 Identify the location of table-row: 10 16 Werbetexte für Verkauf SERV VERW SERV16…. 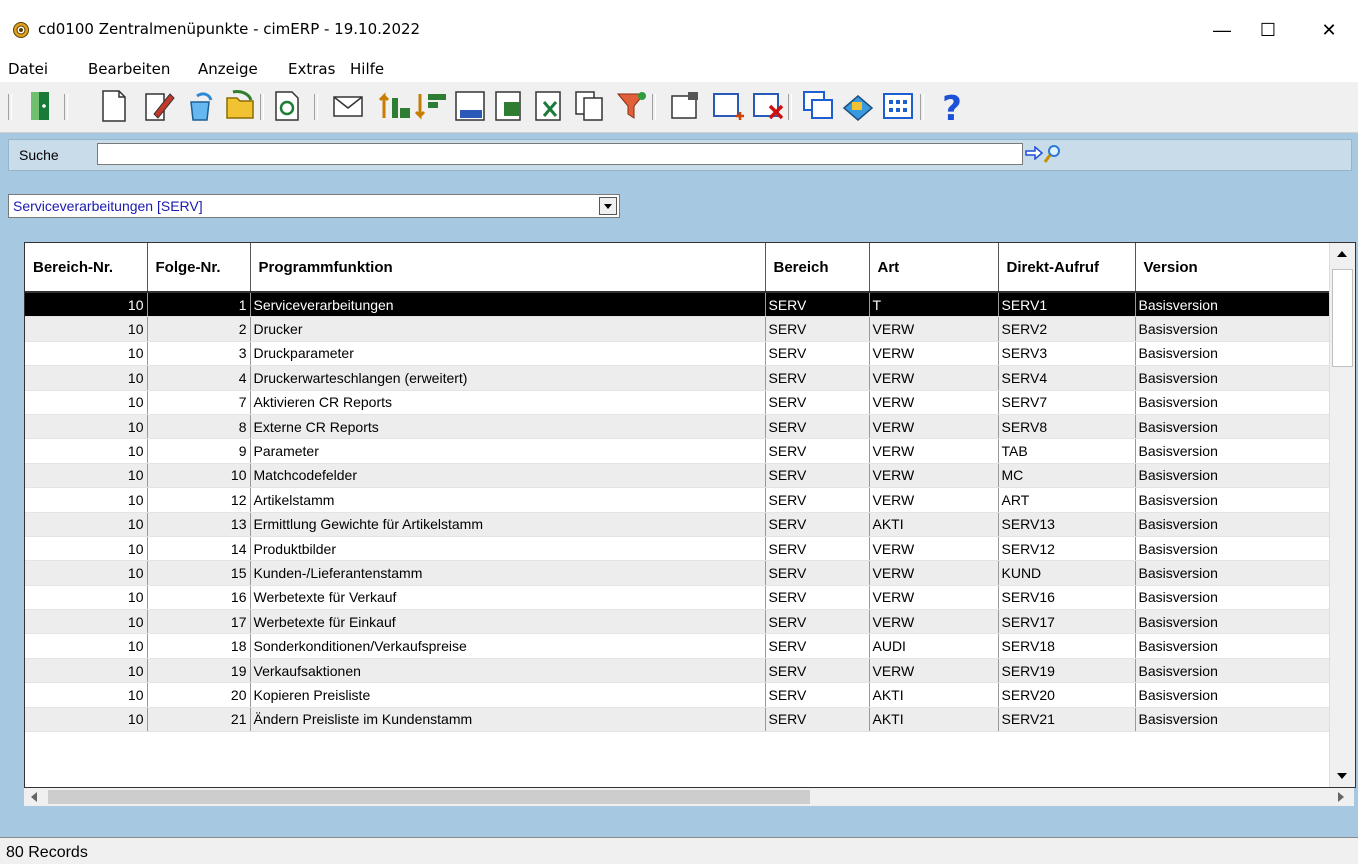
(677, 598).